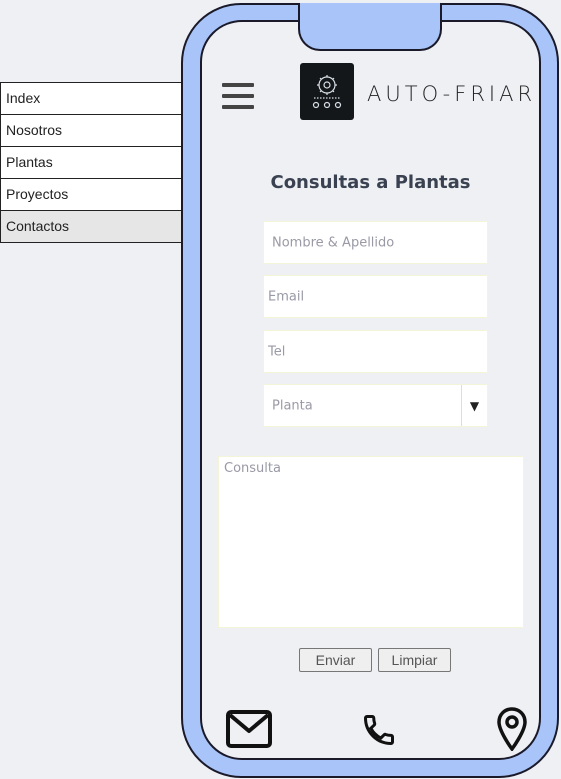  I want to click on submit-button: Enviar, so click(335, 660).